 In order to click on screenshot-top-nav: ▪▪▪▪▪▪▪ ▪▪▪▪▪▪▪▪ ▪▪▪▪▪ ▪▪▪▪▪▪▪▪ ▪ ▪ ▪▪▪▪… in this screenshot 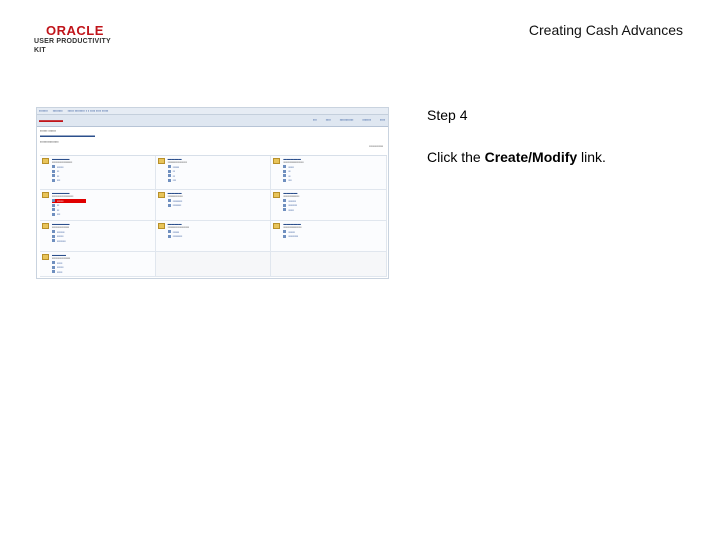, I will do `click(212, 111)`.